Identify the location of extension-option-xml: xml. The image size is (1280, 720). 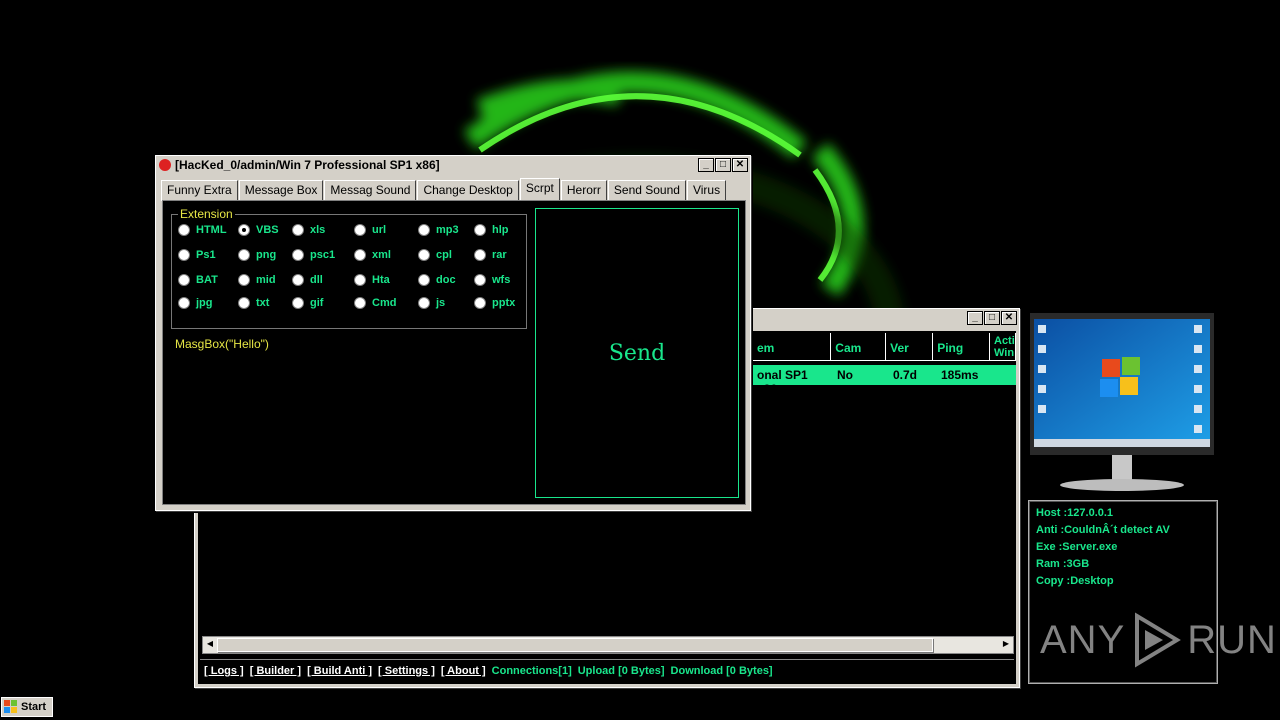
(372, 255).